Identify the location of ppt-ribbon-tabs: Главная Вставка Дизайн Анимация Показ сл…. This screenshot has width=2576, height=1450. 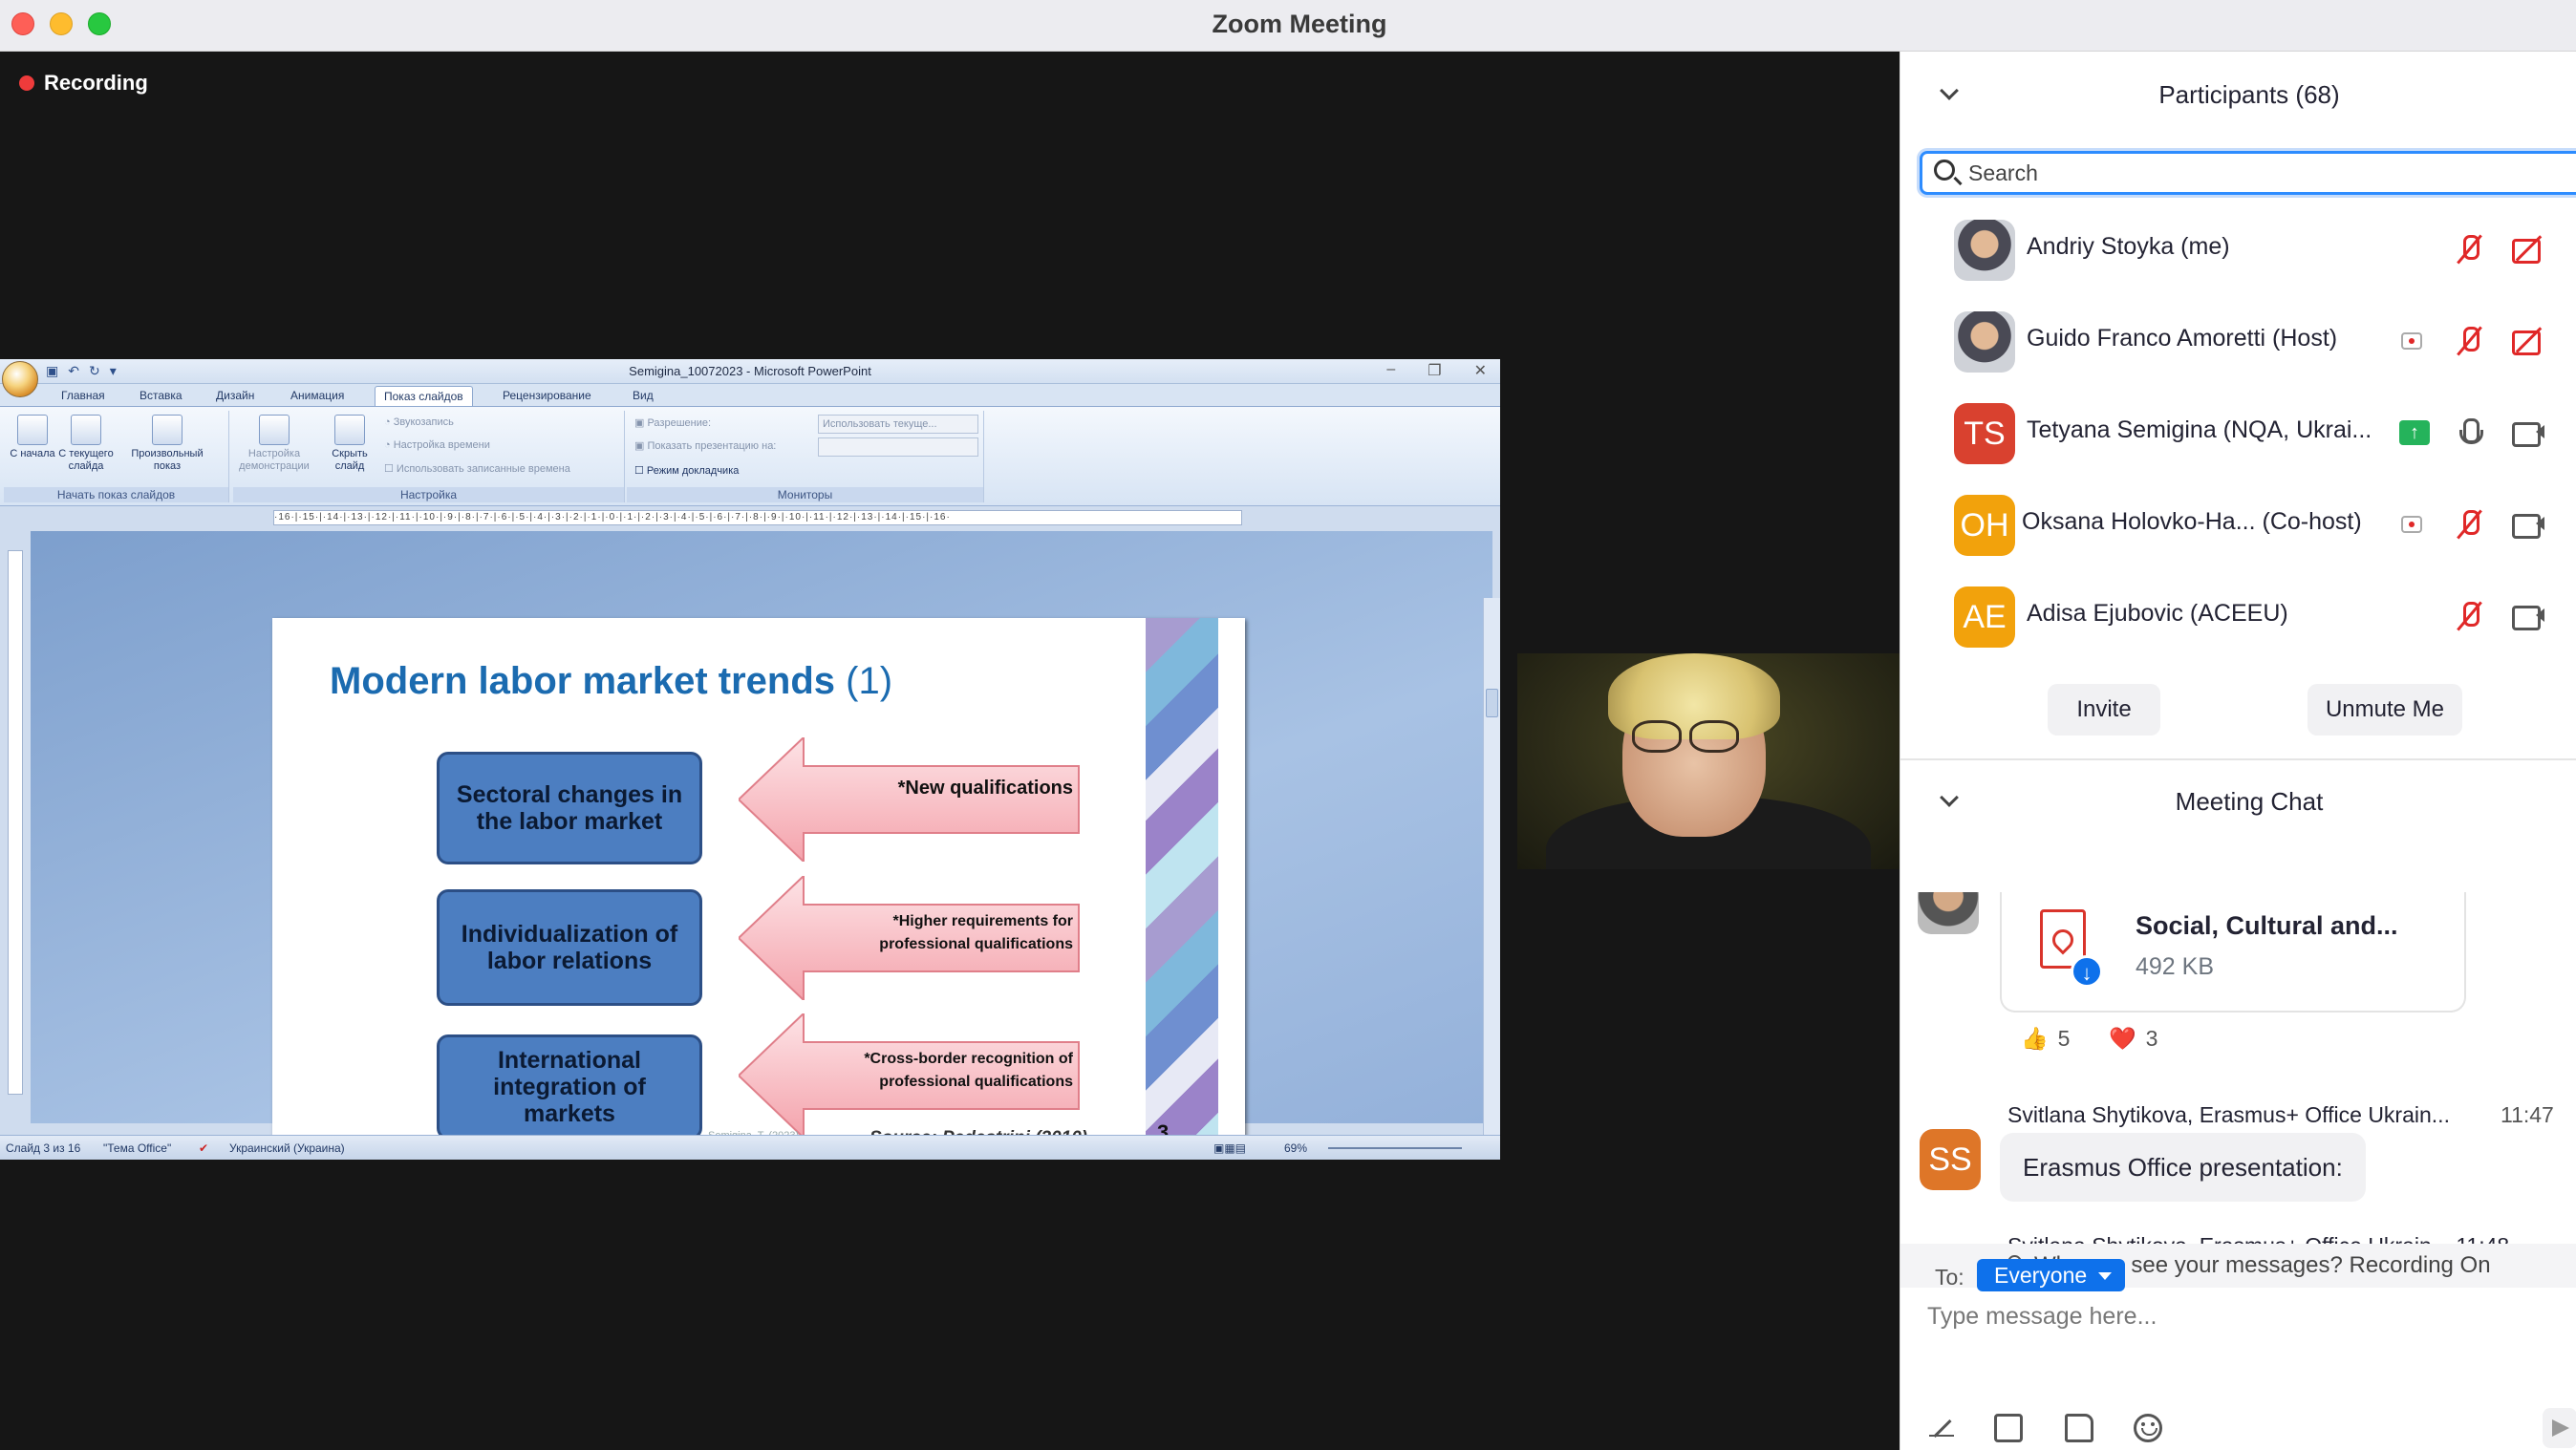
(750, 395).